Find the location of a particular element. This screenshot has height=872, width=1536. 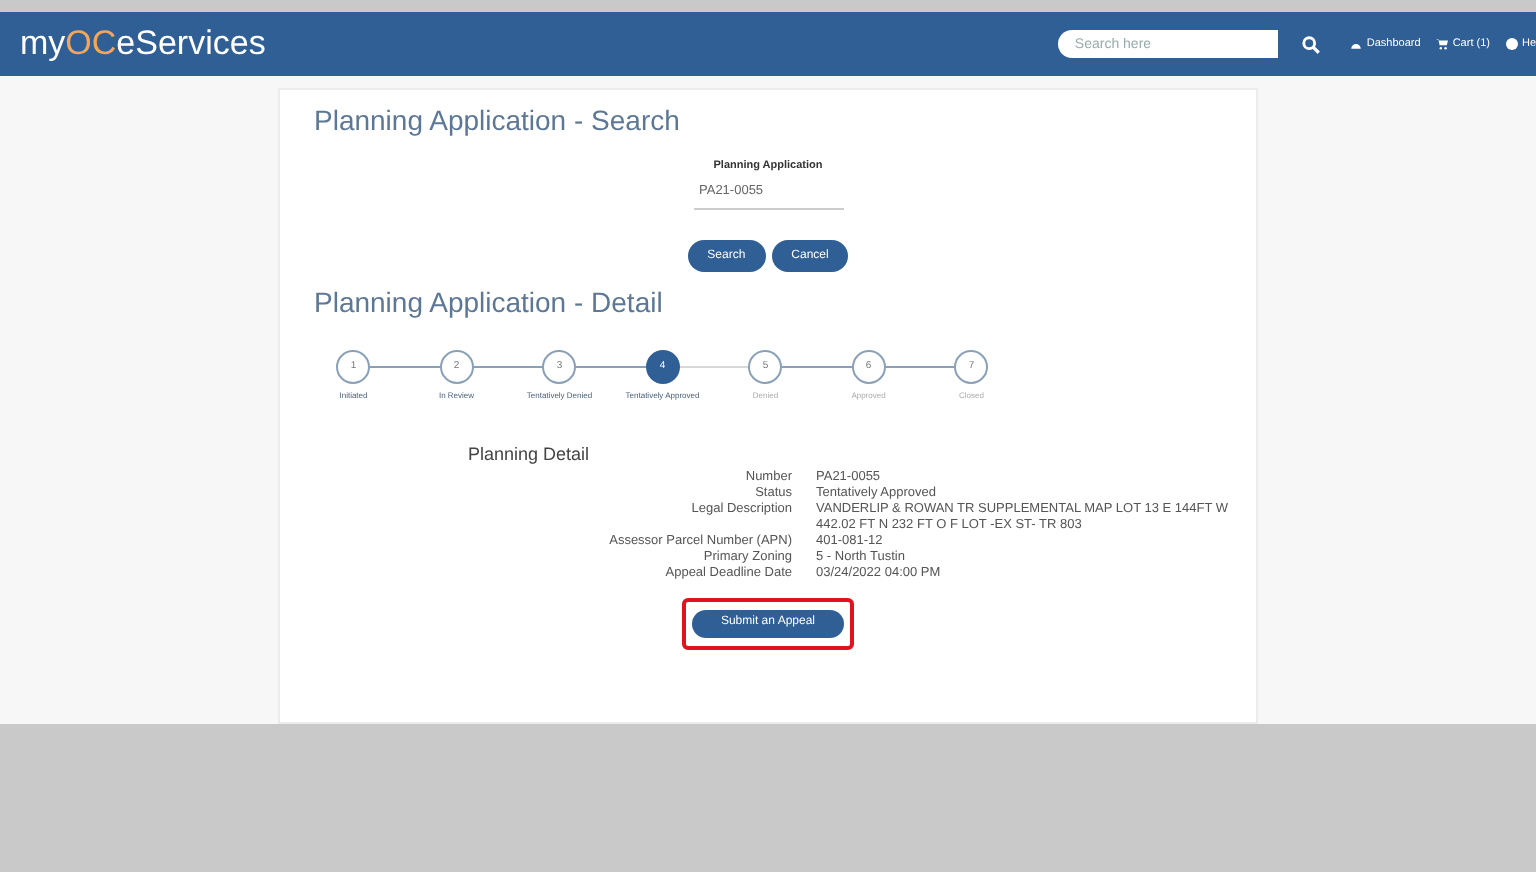

section-title: Planning Application - Detail is located at coordinates (489, 303).